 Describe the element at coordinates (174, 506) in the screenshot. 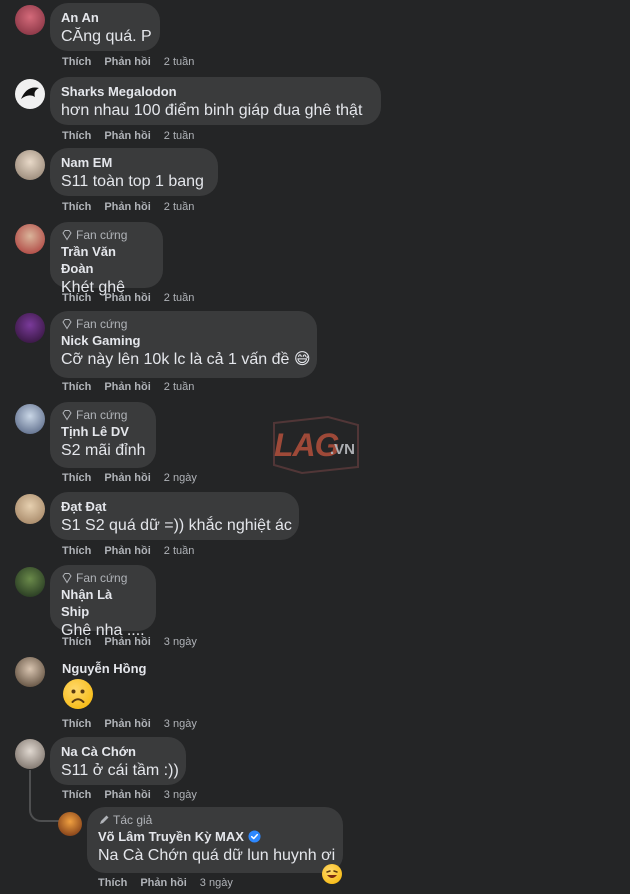

I see `comment-author: Đạt Đạt` at that location.